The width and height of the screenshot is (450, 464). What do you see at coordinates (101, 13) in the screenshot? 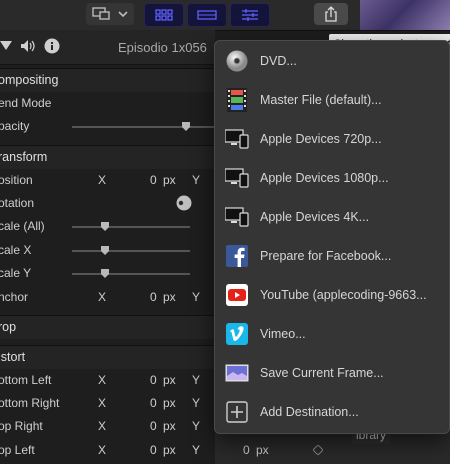
I see `monitor-icon` at bounding box center [101, 13].